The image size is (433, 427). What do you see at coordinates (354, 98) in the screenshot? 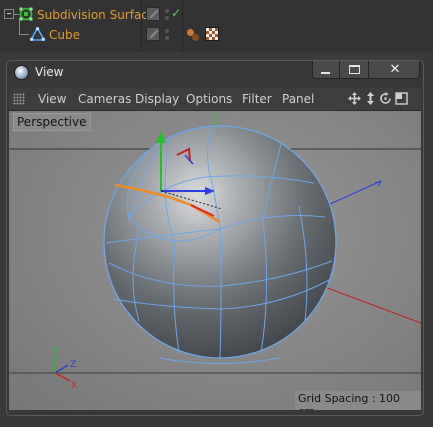
I see `move-view-icon` at bounding box center [354, 98].